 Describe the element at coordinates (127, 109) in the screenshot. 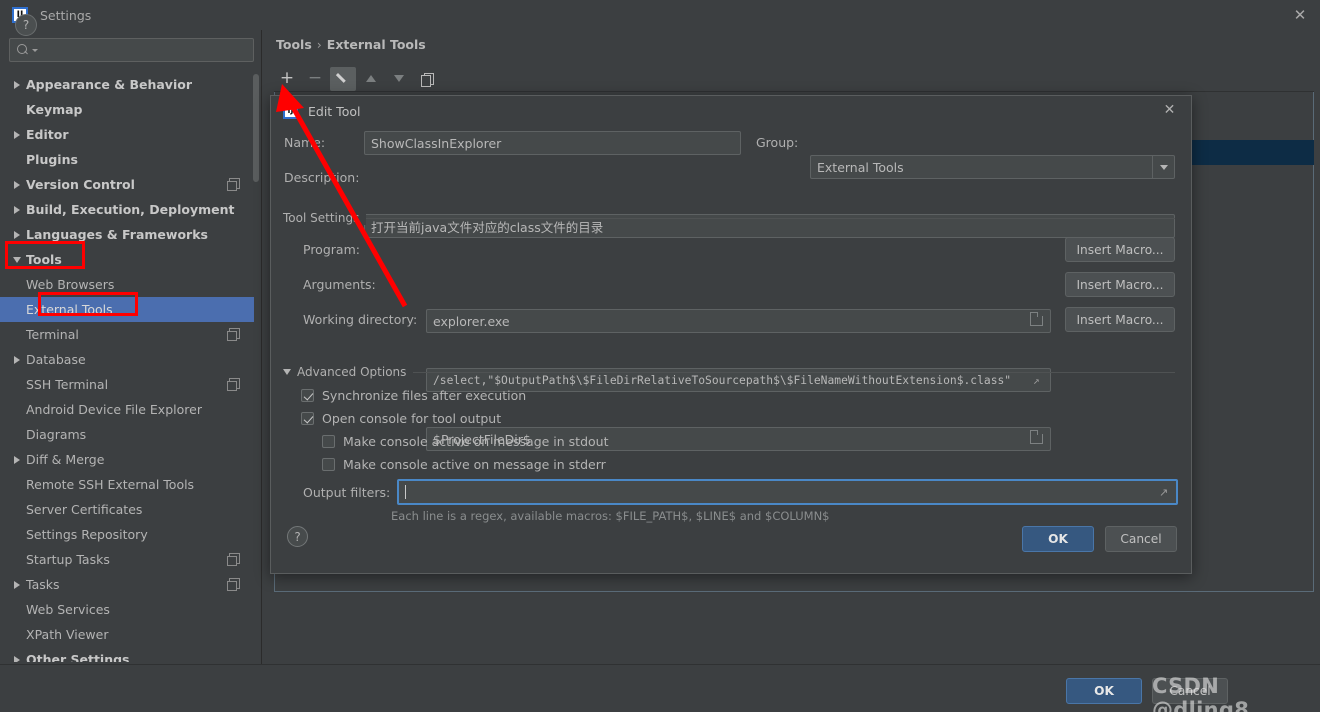

I see `sidebar-item-keymap: Keymap` at that location.